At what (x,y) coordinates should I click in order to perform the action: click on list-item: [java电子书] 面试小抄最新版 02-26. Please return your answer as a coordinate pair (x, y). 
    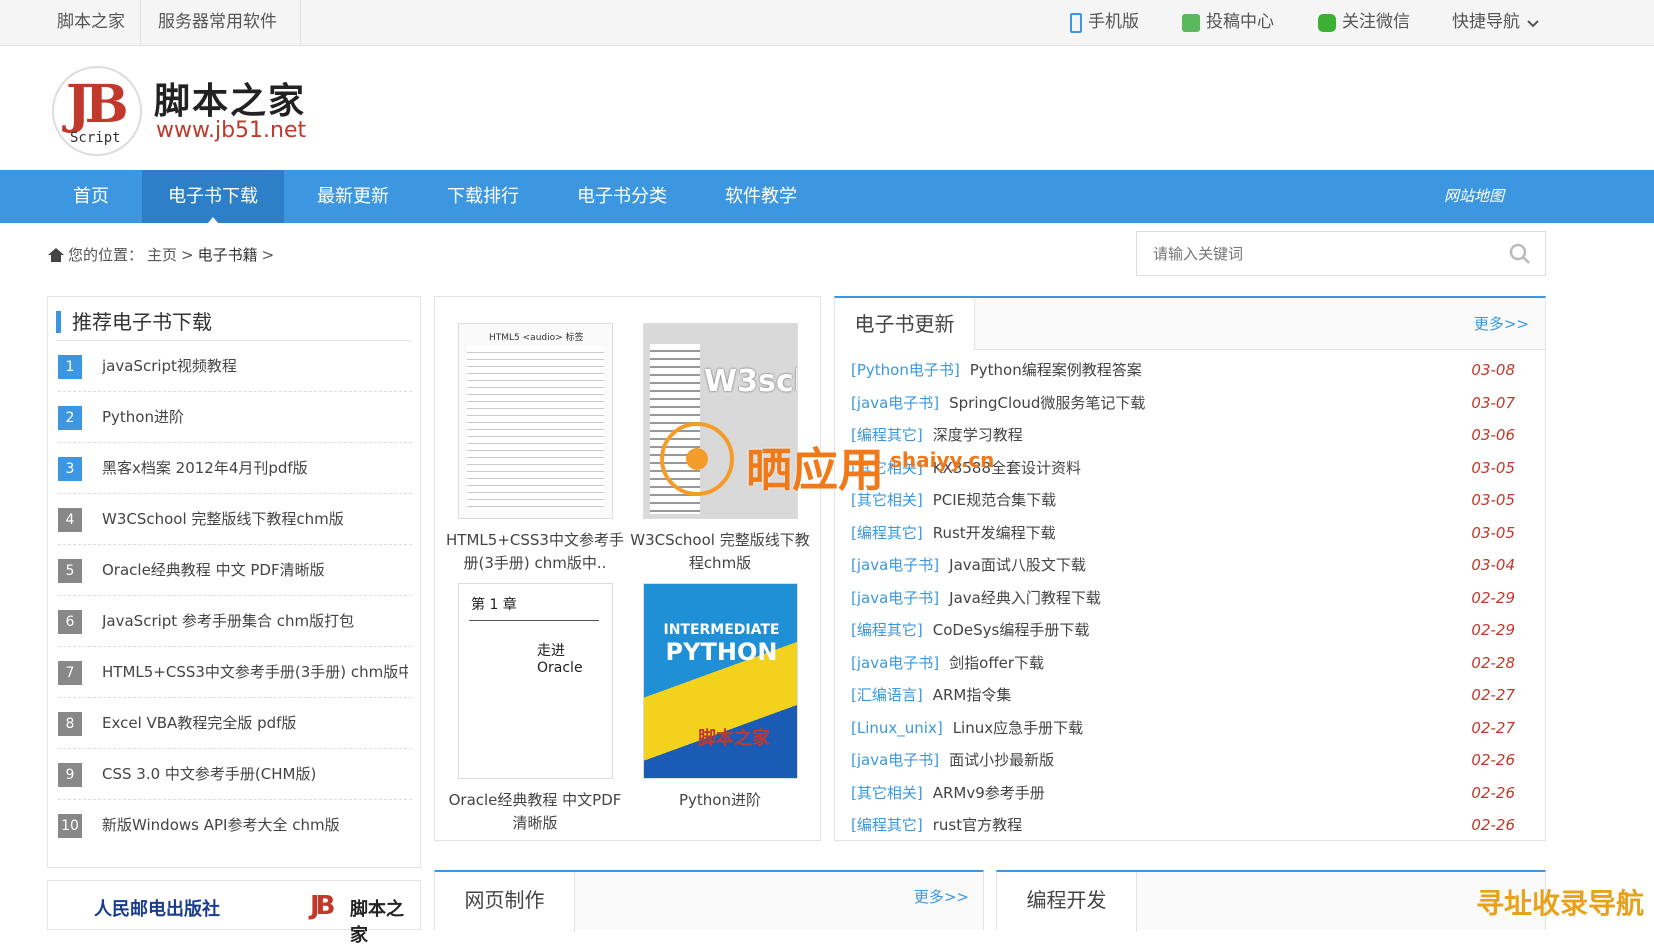
    Looking at the image, I should click on (1191, 760).